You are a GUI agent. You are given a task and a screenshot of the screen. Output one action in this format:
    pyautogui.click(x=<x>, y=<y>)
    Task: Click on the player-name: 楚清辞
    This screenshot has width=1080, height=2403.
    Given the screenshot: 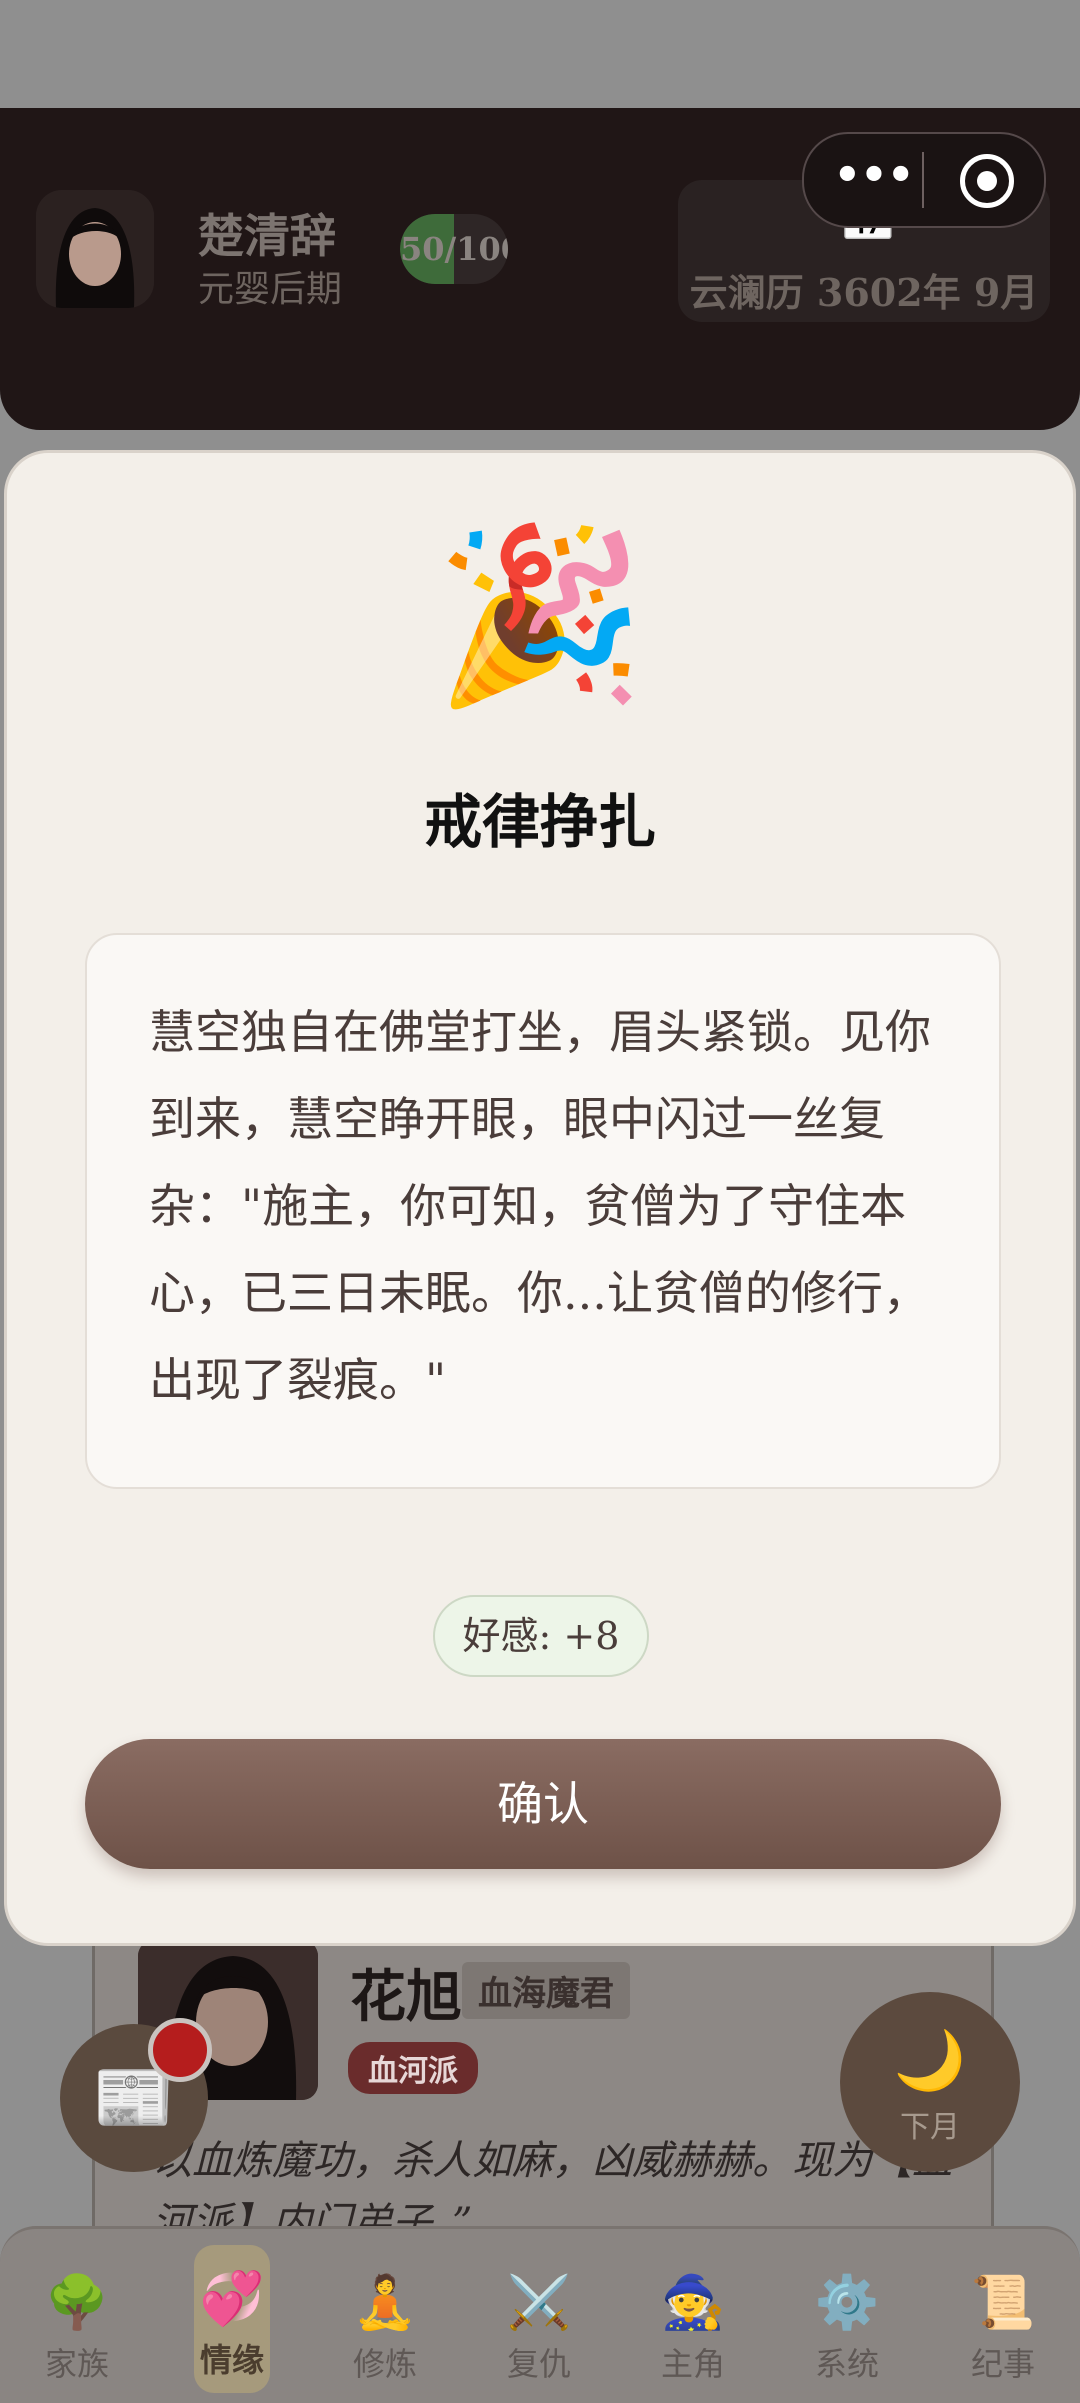 What is the action you would take?
    pyautogui.click(x=267, y=236)
    